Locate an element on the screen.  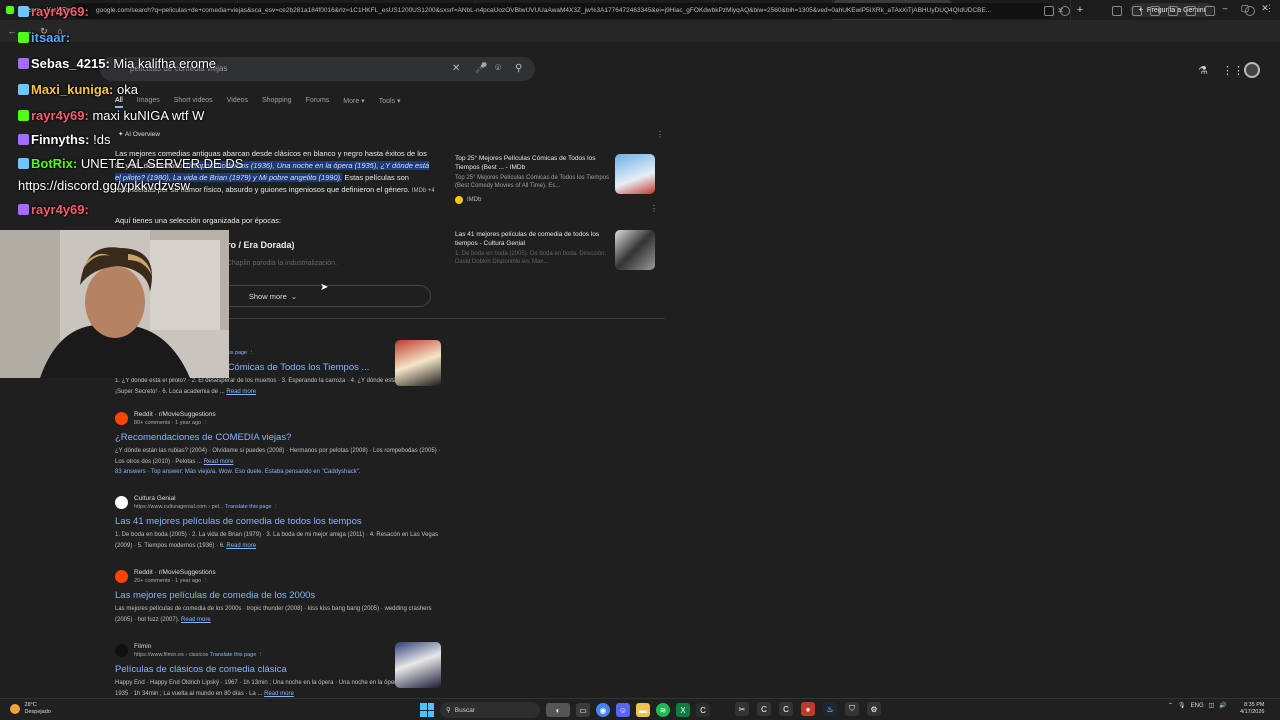
chat-message: rayr4y69: maxi kuNIGA wtf W is located at coordinates (111, 115).